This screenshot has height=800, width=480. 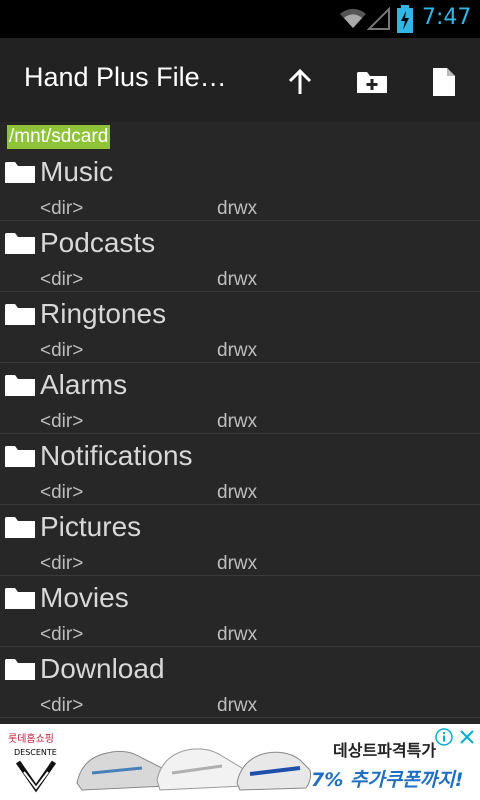 What do you see at coordinates (240, 682) in the screenshot?
I see `list-item: Download <dir> drwx` at bounding box center [240, 682].